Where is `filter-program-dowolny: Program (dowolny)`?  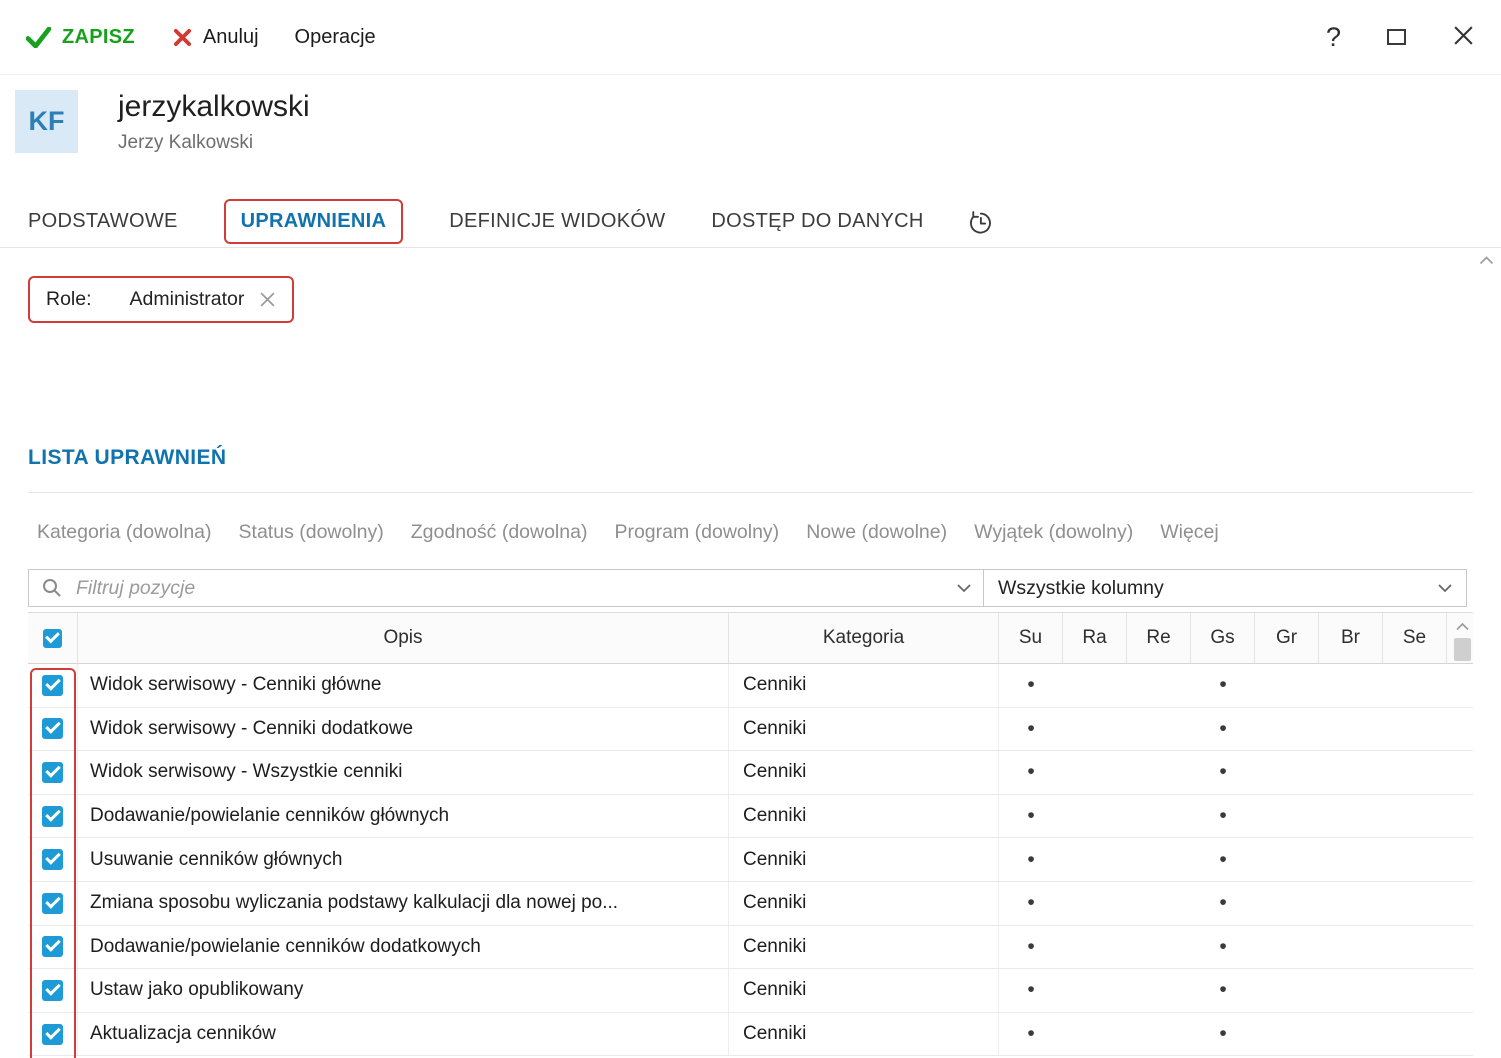 filter-program-dowolny: Program (dowolny) is located at coordinates (696, 532).